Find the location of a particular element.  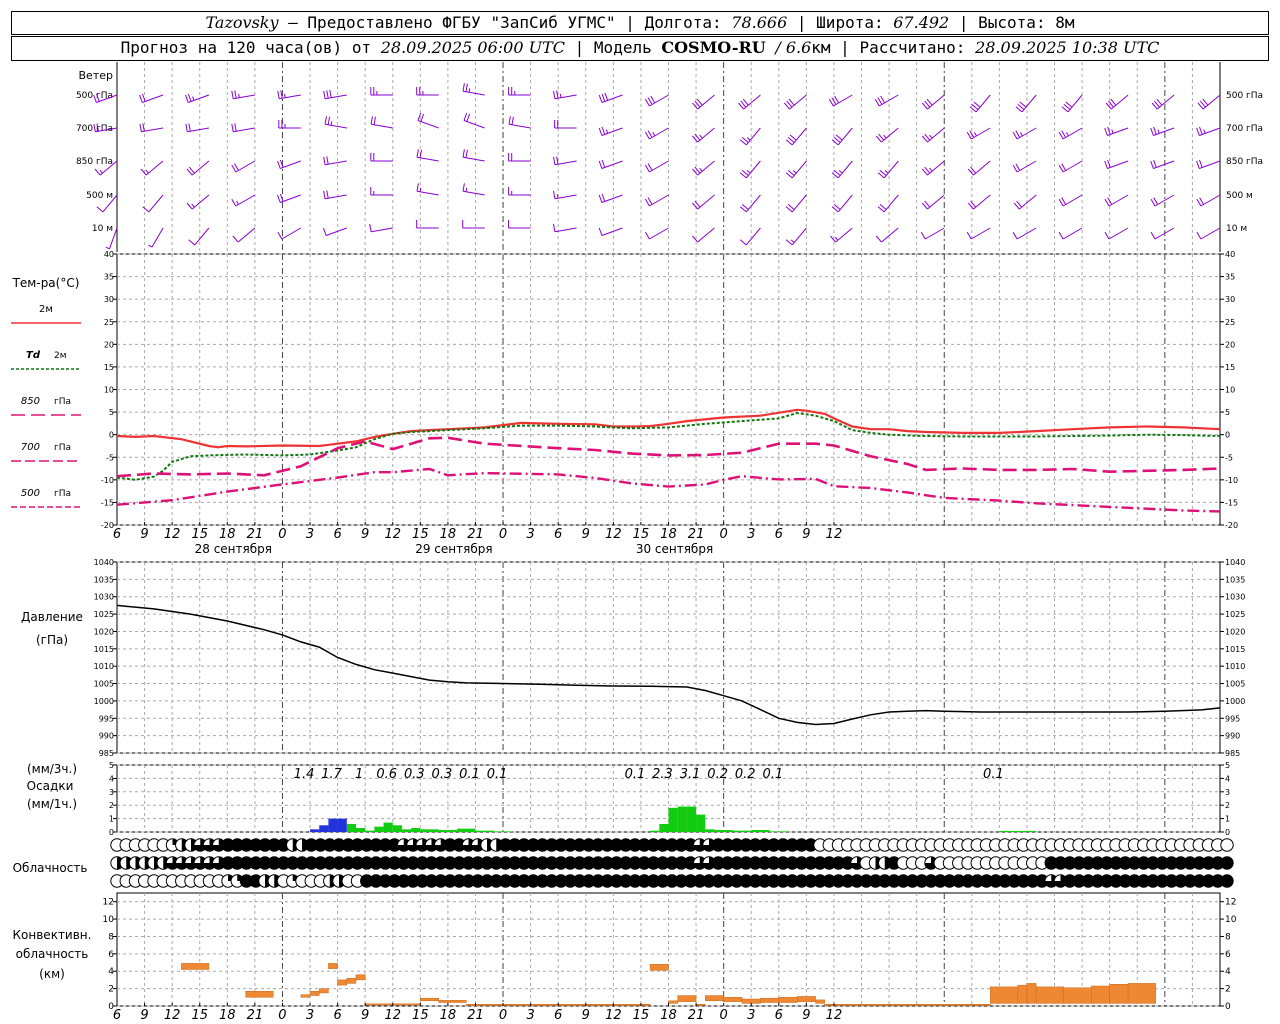

temperature-ytick-right: -20 is located at coordinates (1231, 525).